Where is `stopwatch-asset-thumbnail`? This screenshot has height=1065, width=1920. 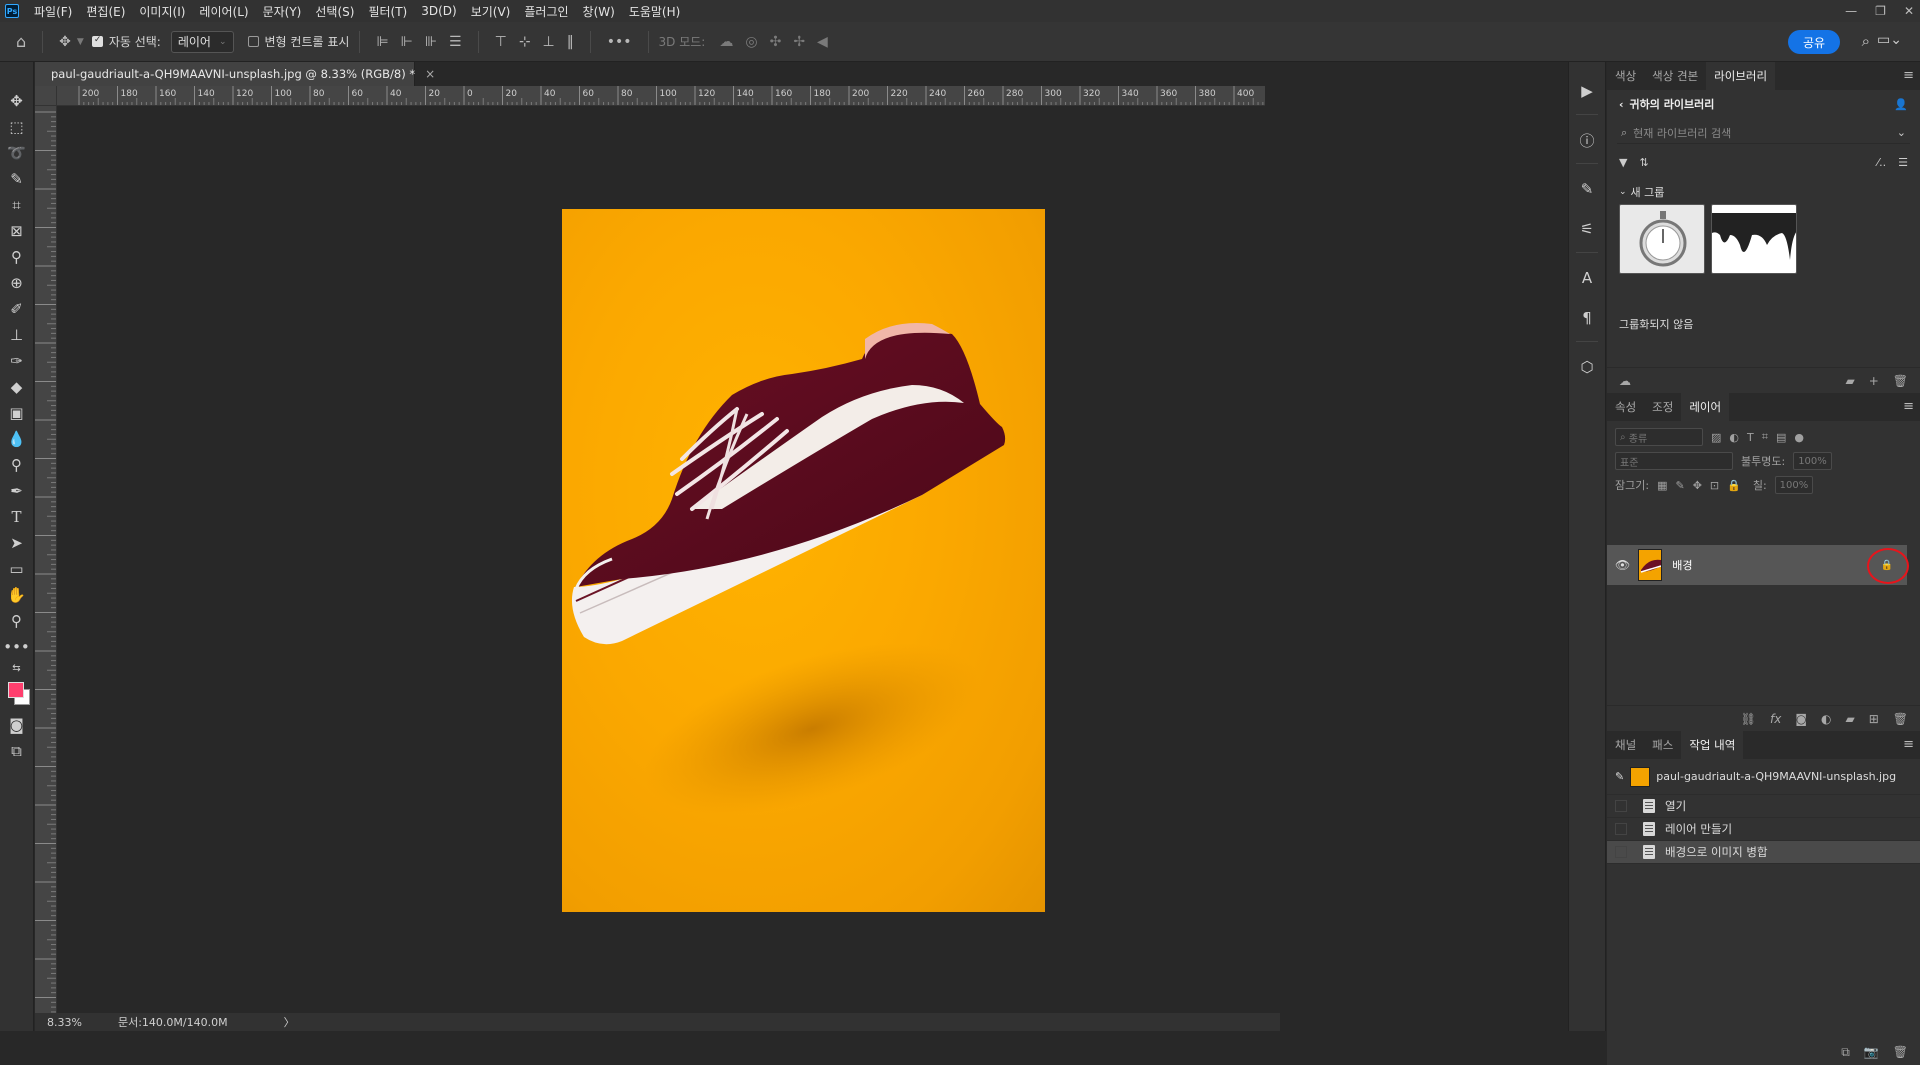 stopwatch-asset-thumbnail is located at coordinates (1662, 239).